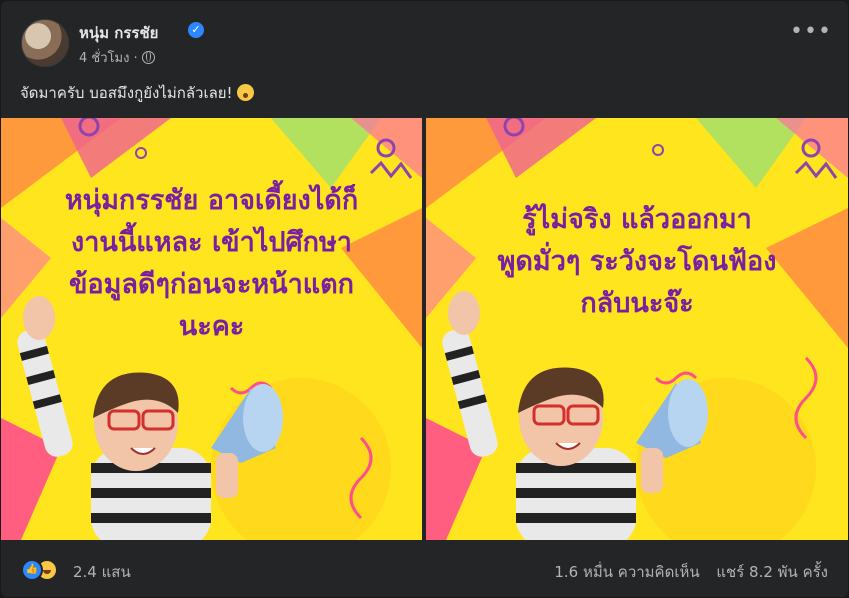 This screenshot has height=598, width=849. I want to click on post-stats: 1.6 หมื่น ความคิดเห็น แชร์ 8.2 พัน ครั้ง, so click(685, 572).